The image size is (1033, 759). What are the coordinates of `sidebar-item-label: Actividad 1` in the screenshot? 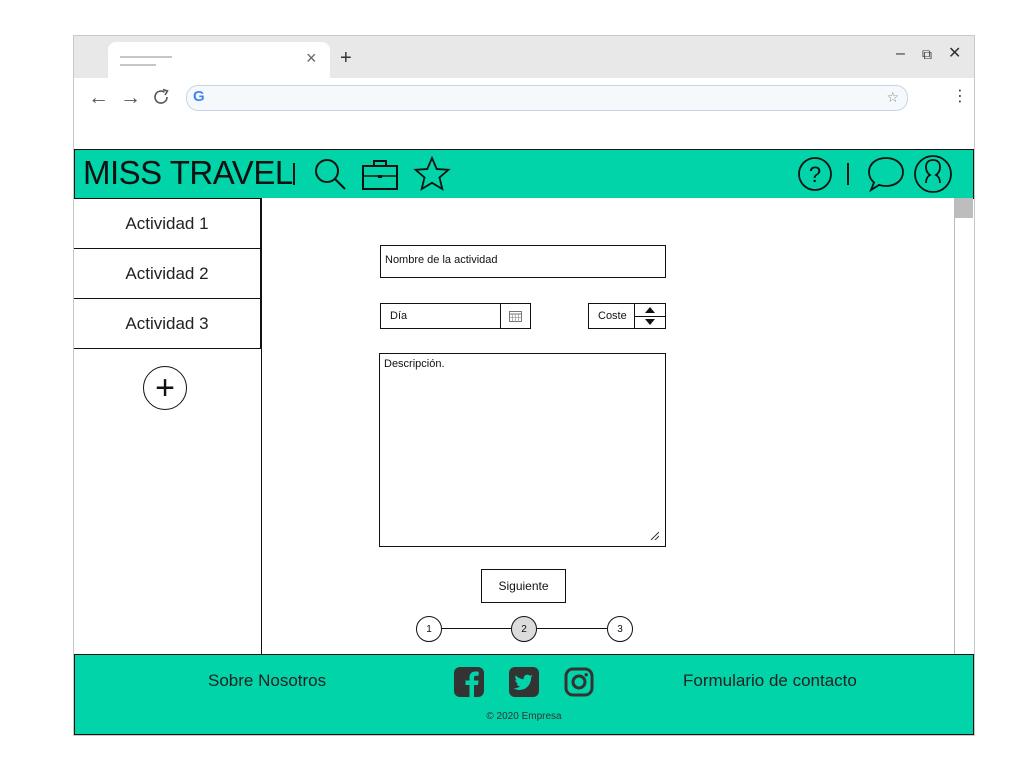 It's located at (167, 223).